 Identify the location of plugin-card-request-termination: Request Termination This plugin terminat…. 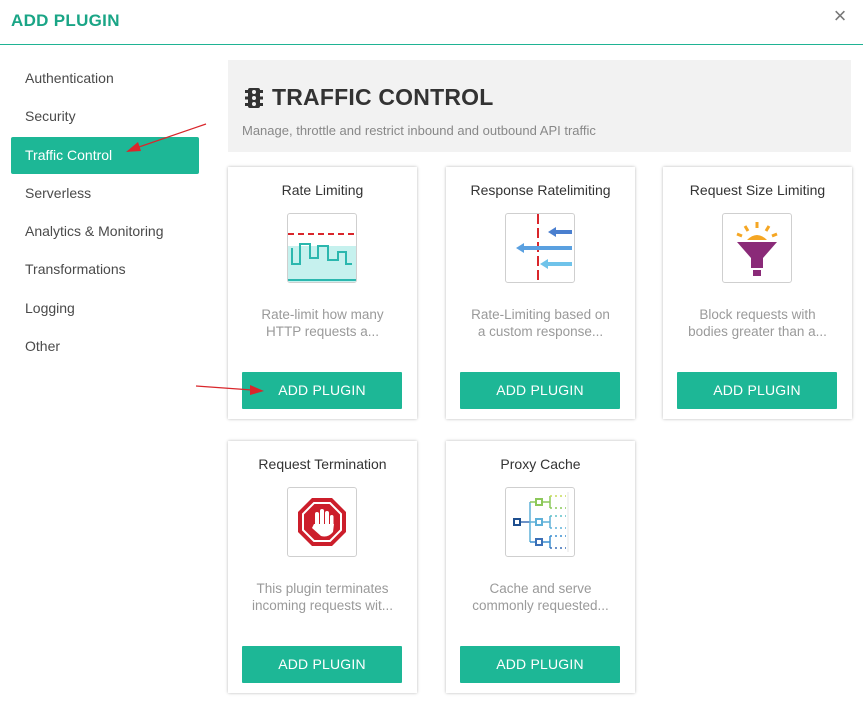
(322, 567).